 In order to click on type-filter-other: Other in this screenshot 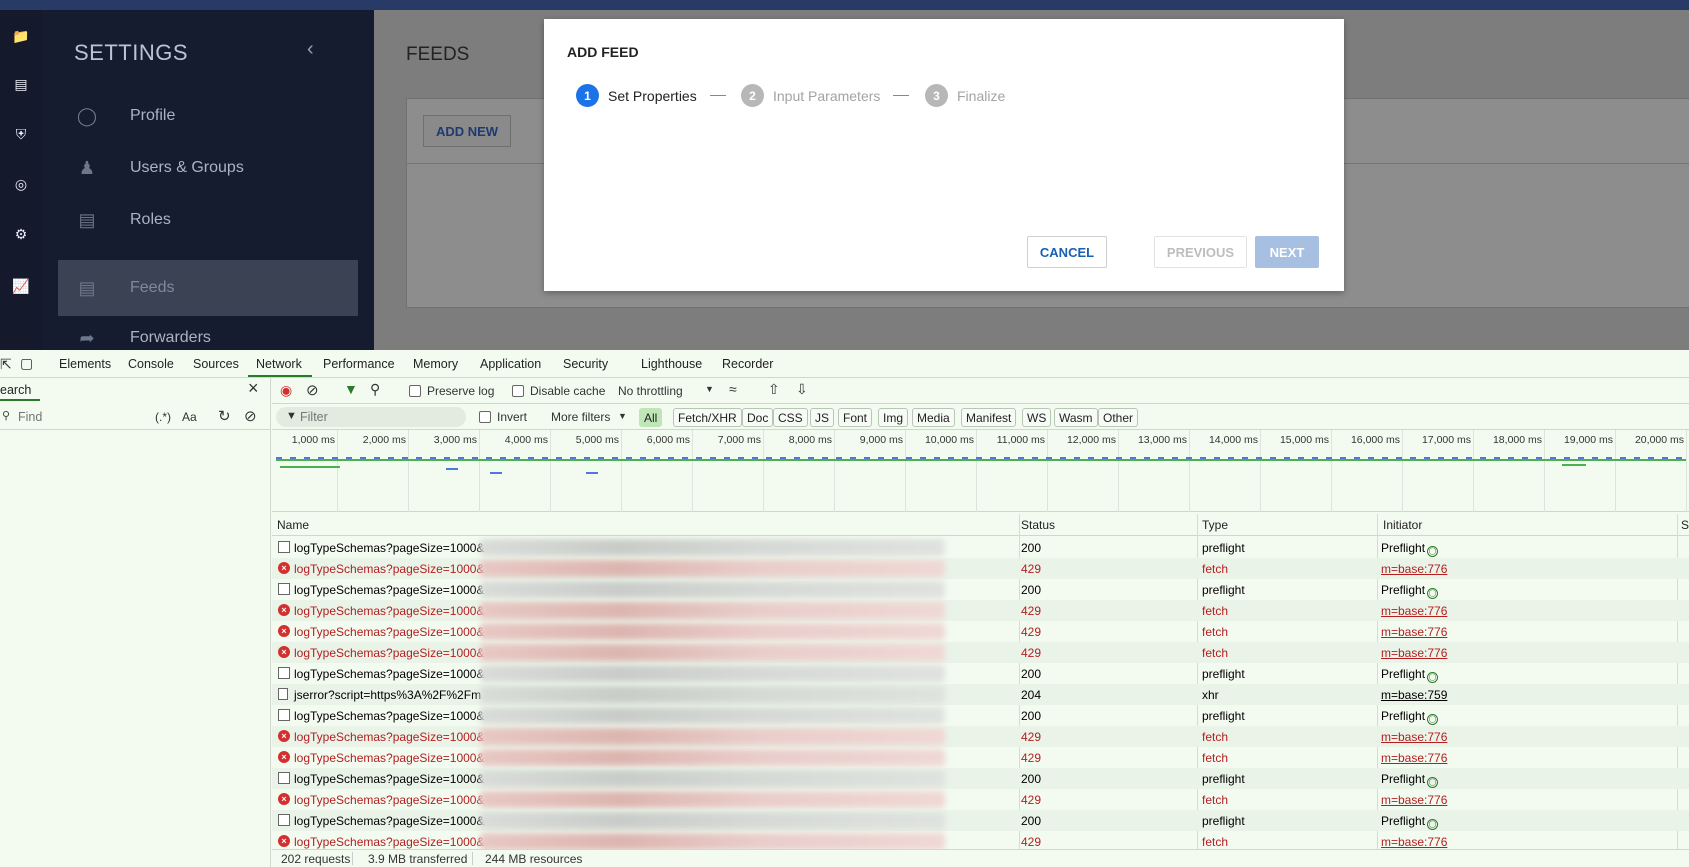, I will do `click(1118, 417)`.